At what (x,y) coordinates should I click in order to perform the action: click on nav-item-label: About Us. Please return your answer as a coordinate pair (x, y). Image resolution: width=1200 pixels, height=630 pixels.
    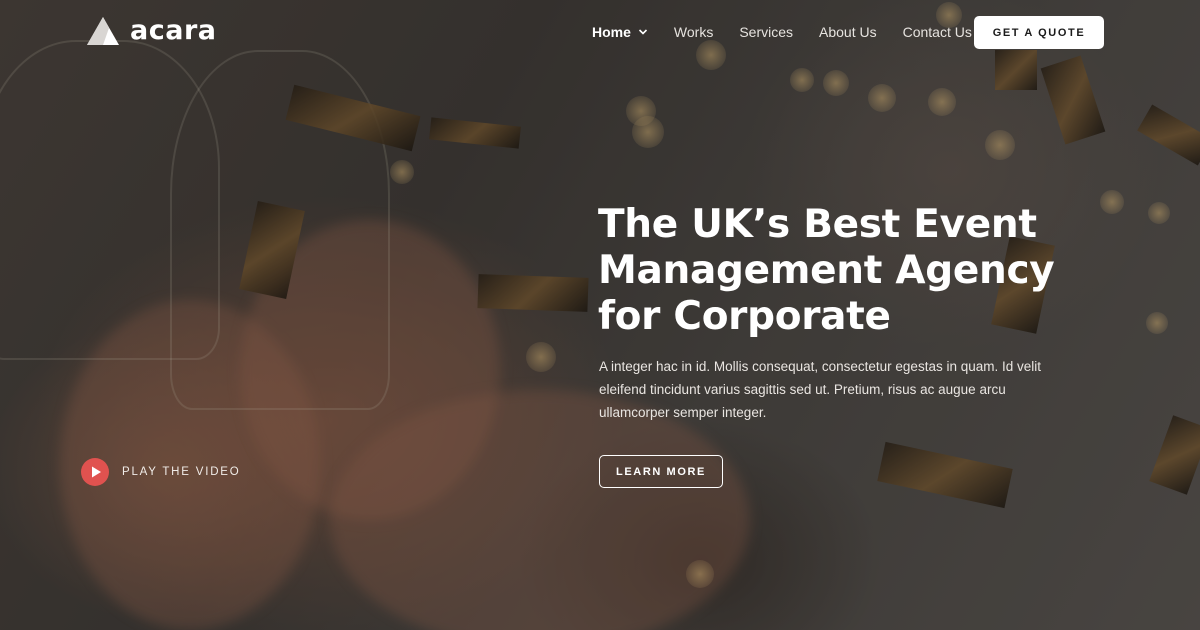
    Looking at the image, I should click on (848, 32).